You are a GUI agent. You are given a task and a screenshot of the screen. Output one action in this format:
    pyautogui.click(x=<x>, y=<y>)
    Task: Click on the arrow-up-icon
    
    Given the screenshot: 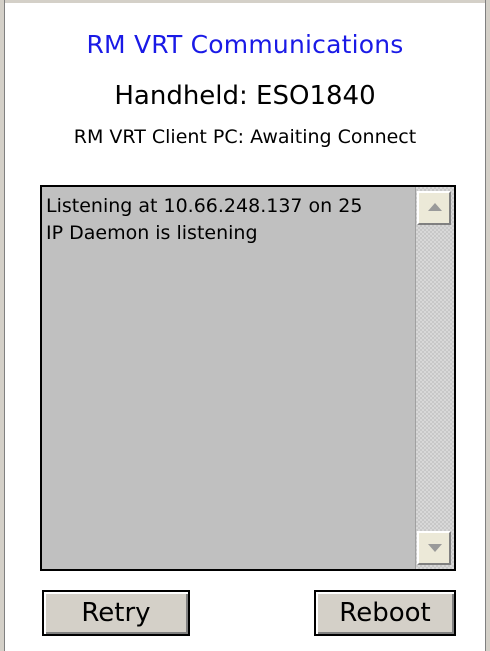 What is the action you would take?
    pyautogui.click(x=435, y=207)
    